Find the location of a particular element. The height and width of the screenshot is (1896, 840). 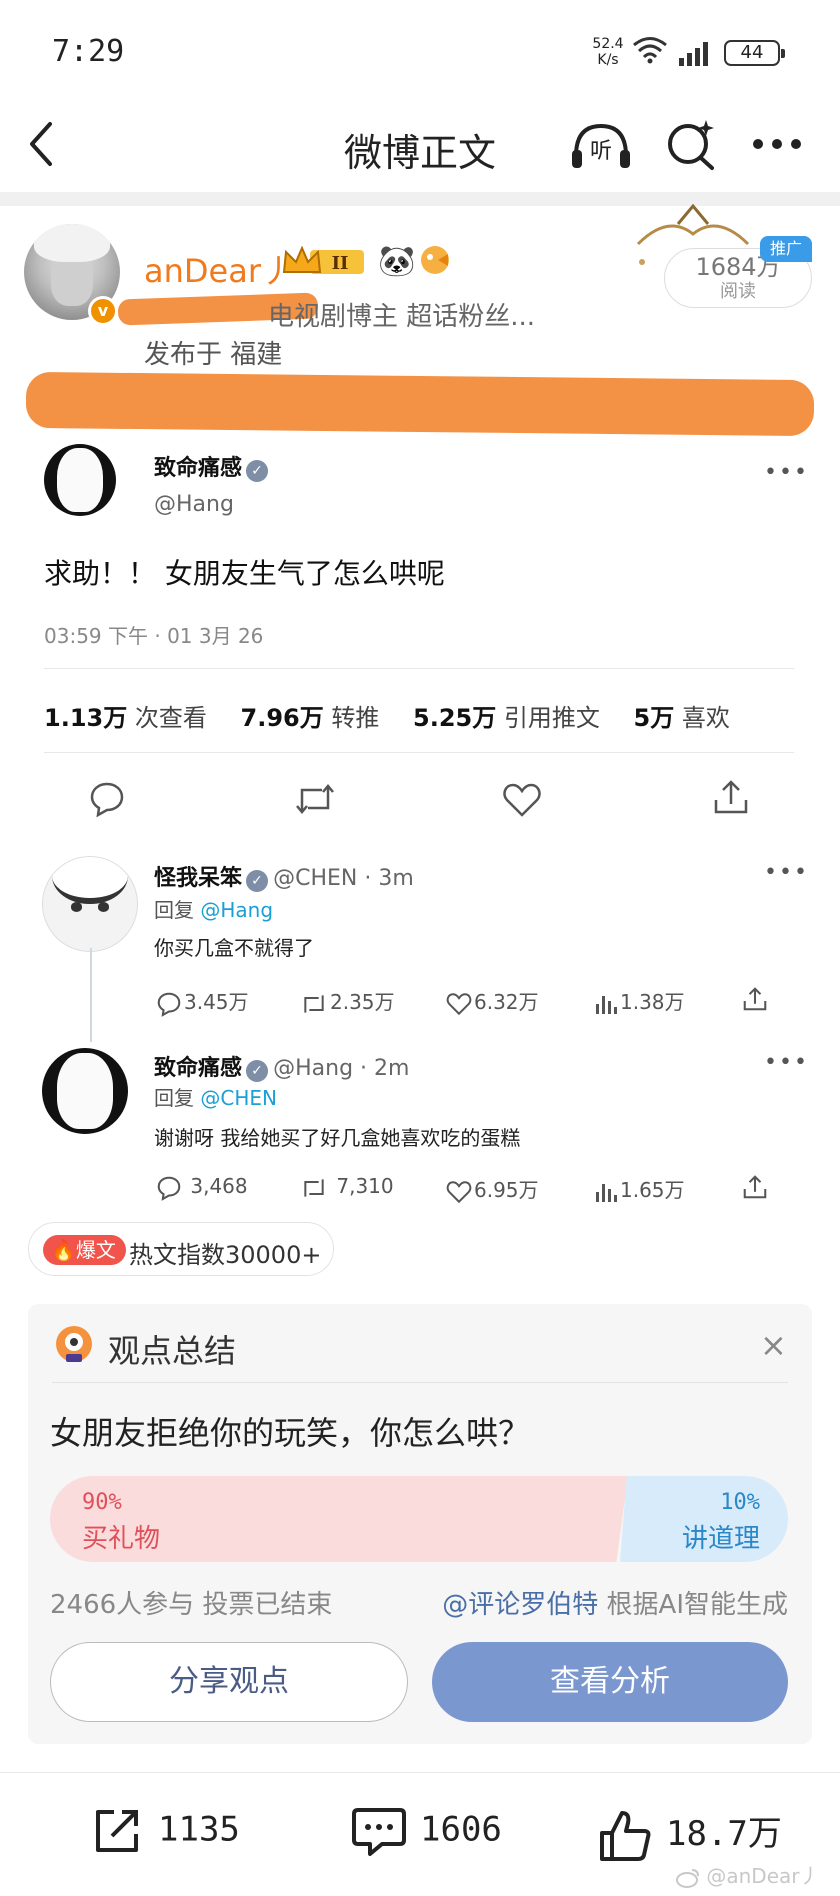

bottom-like-button: 18.7万 is located at coordinates (690, 1834).